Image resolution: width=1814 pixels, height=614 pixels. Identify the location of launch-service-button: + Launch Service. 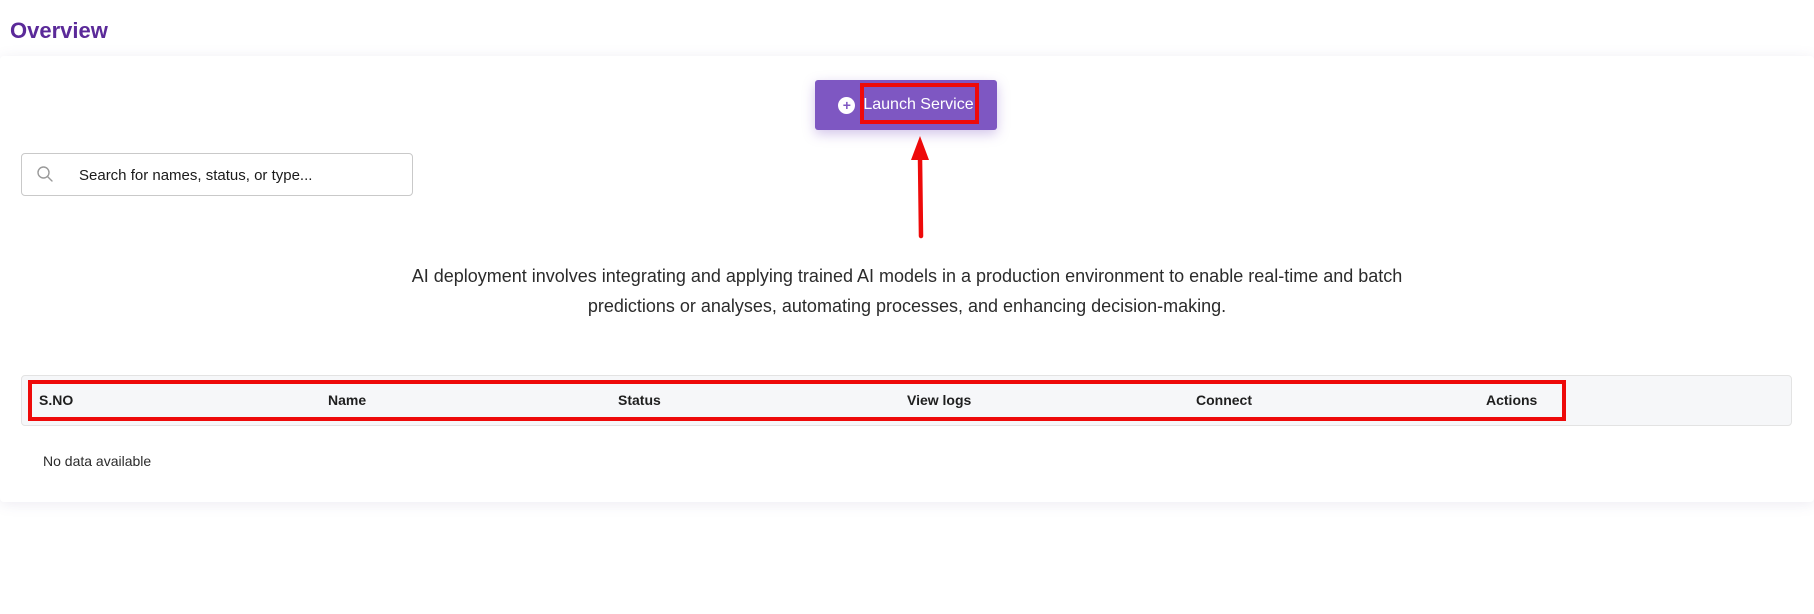
(906, 105).